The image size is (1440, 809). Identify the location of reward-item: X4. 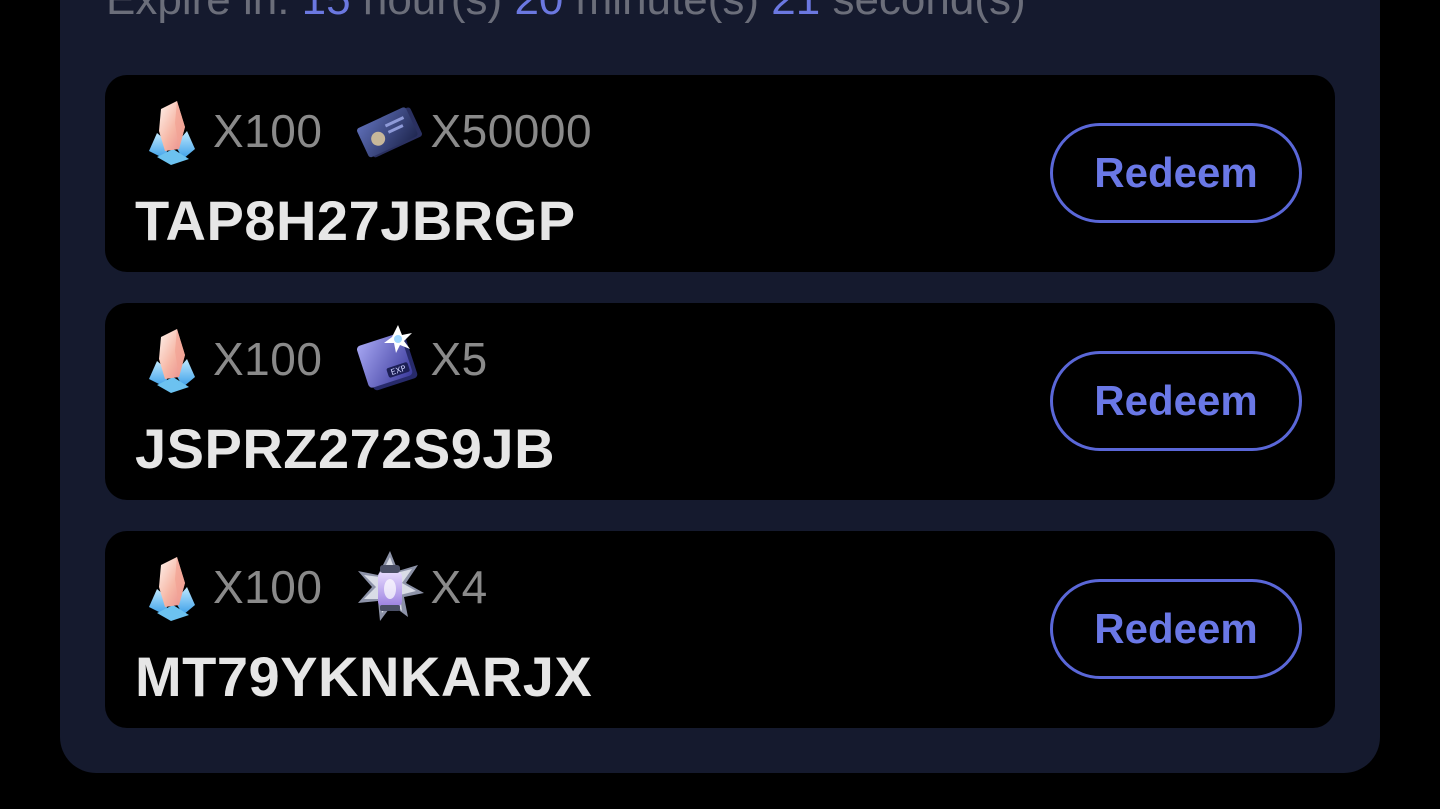
(419, 587).